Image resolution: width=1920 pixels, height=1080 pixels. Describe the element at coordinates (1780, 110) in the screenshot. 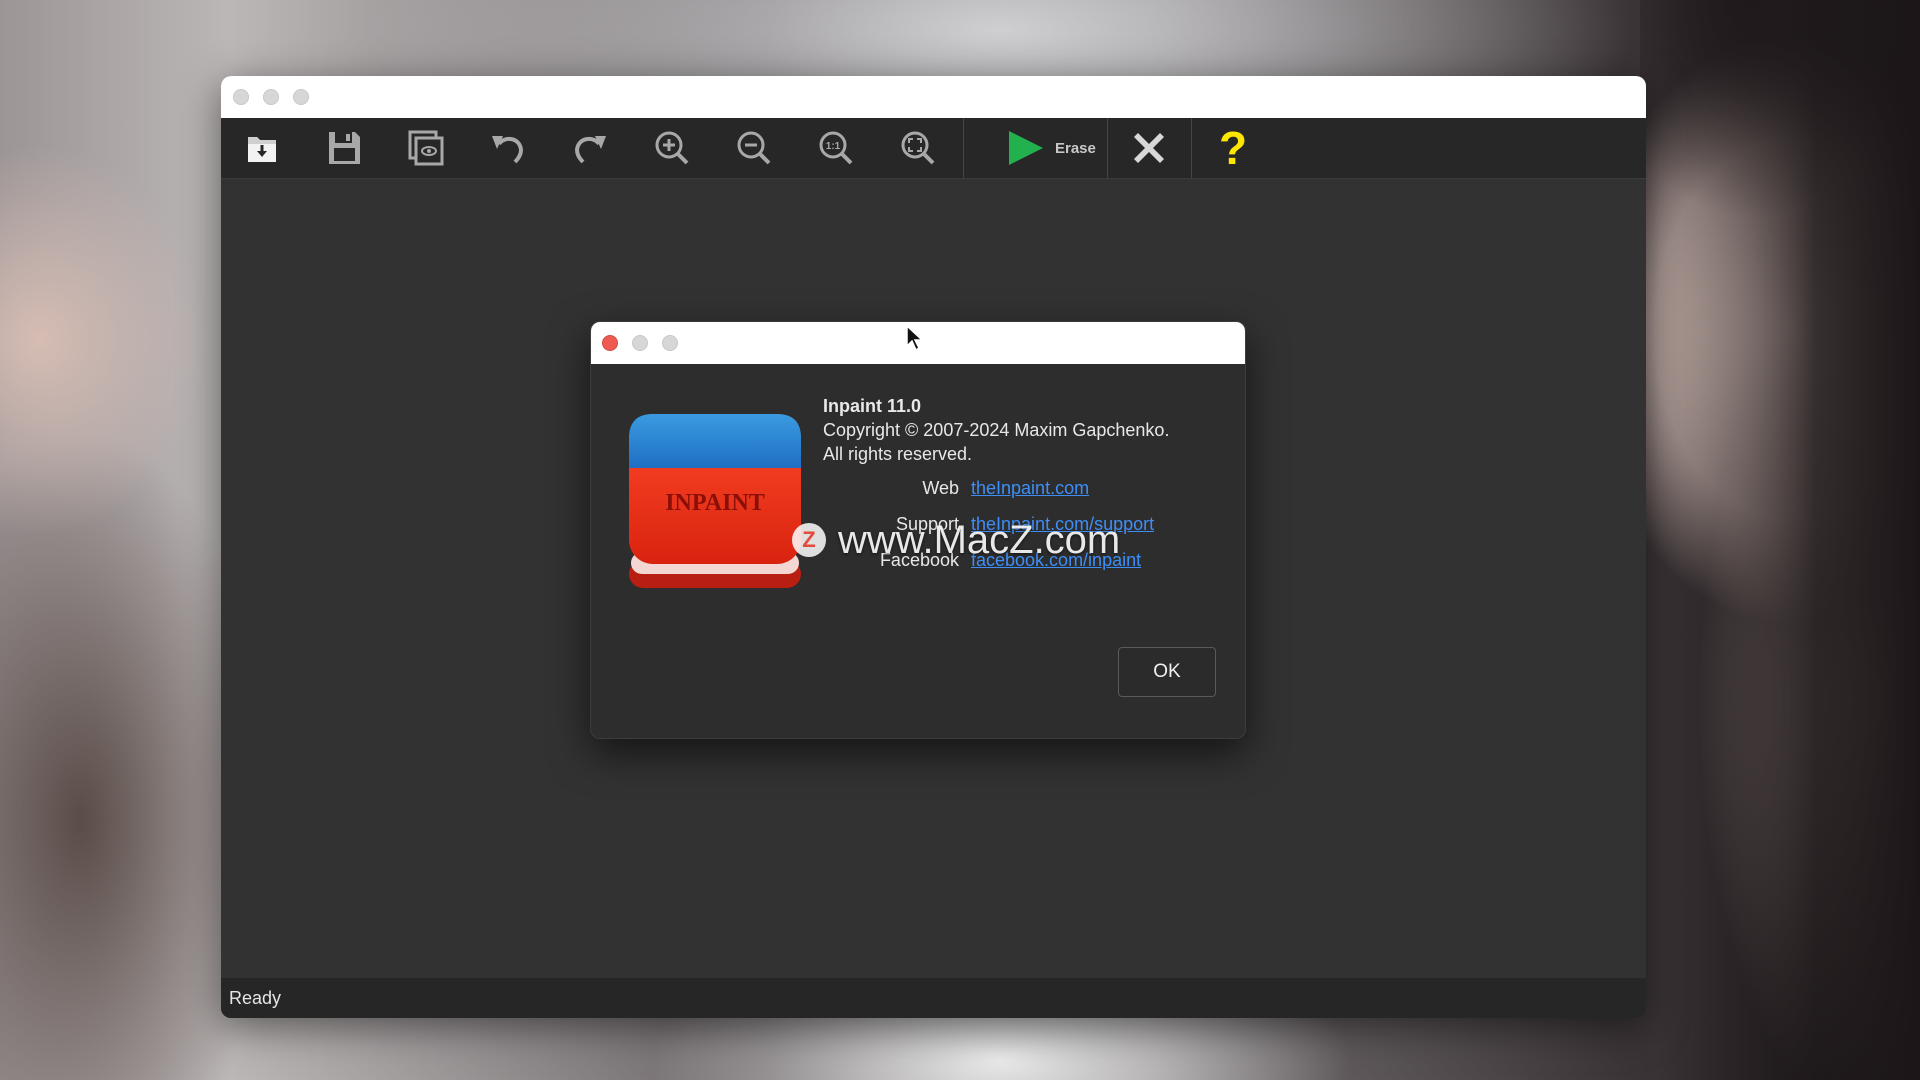

I see `wallpaper-shade-top` at that location.